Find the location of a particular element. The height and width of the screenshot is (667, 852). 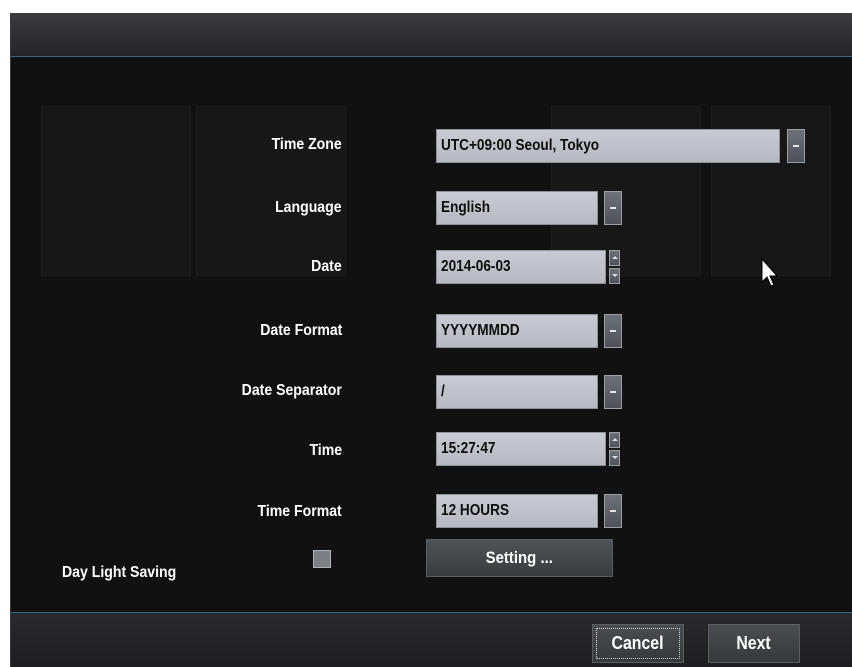

date-format-value: YYYYMMDD is located at coordinates (480, 330).